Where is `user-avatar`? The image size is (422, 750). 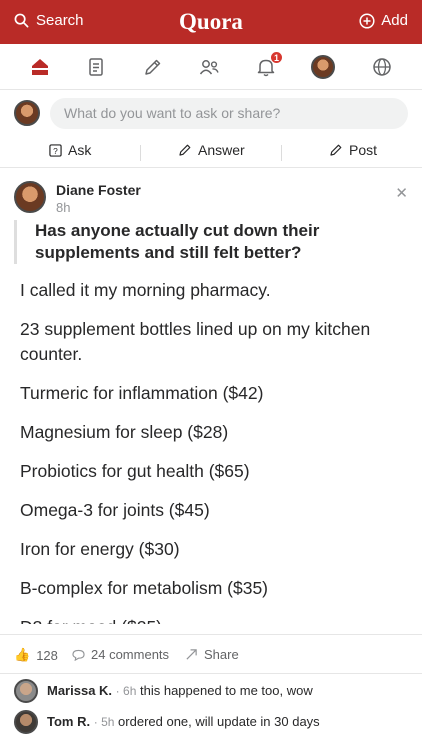
user-avatar is located at coordinates (27, 113).